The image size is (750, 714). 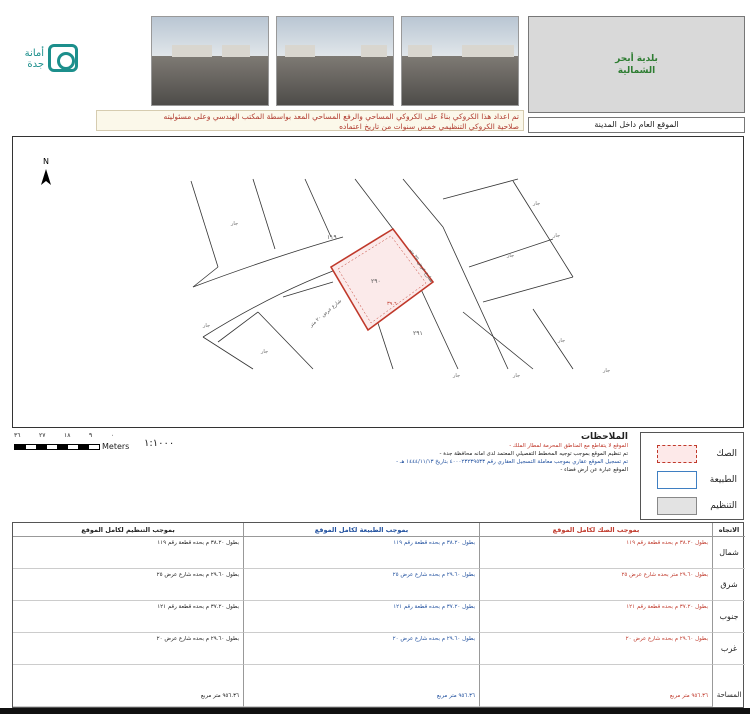 What do you see at coordinates (47, 61) in the screenshot?
I see `jeddah-municipality-logo: أمانة جدة` at bounding box center [47, 61].